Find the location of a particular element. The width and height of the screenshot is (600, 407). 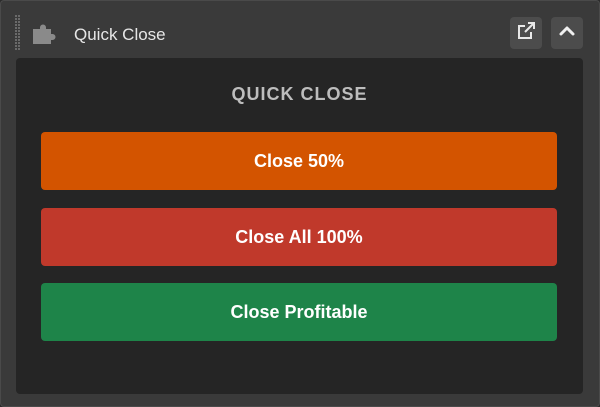

widget-title: Quick Close is located at coordinates (120, 34).